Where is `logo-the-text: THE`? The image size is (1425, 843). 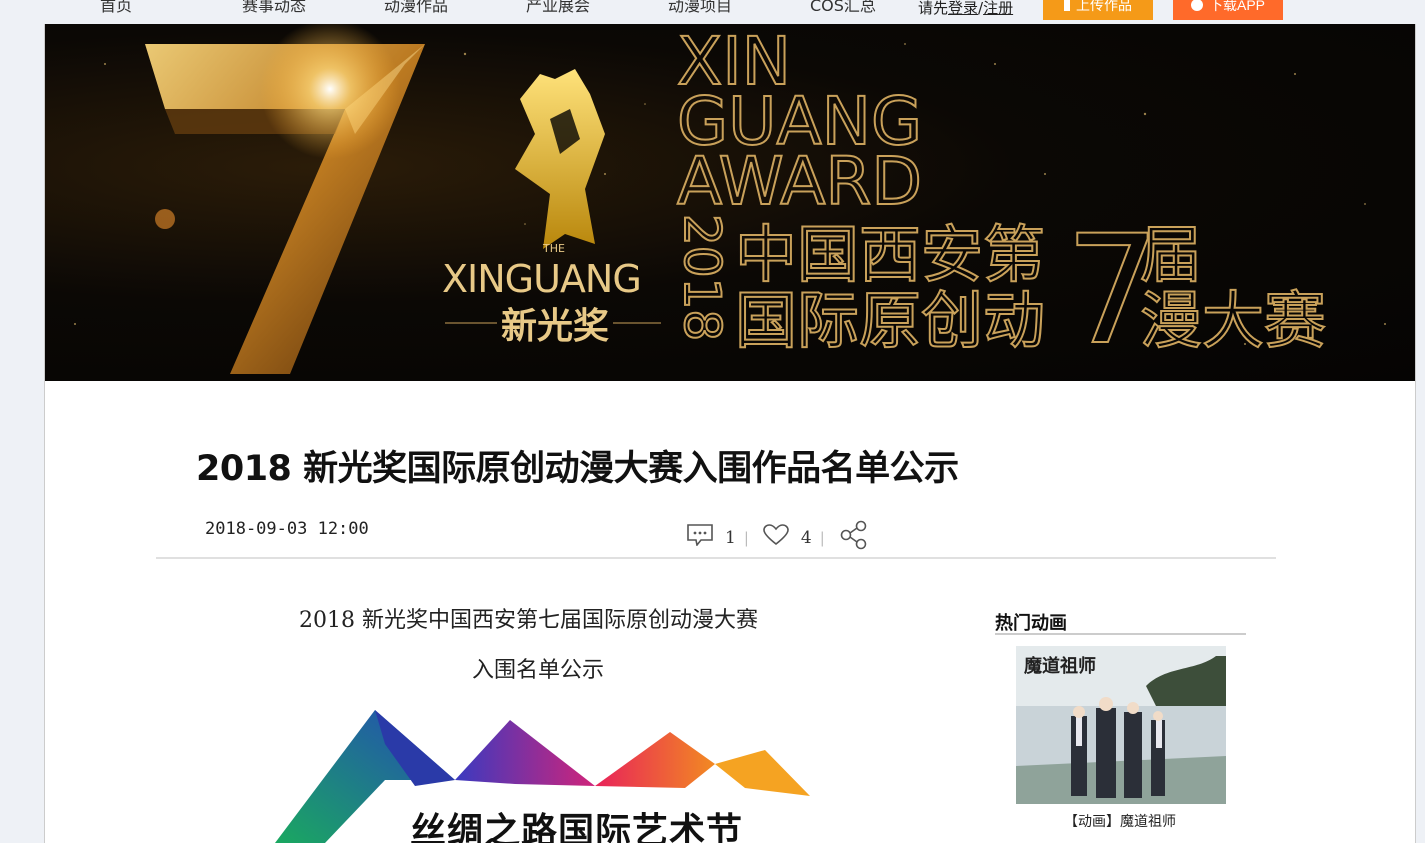 logo-the-text: THE is located at coordinates (553, 248).